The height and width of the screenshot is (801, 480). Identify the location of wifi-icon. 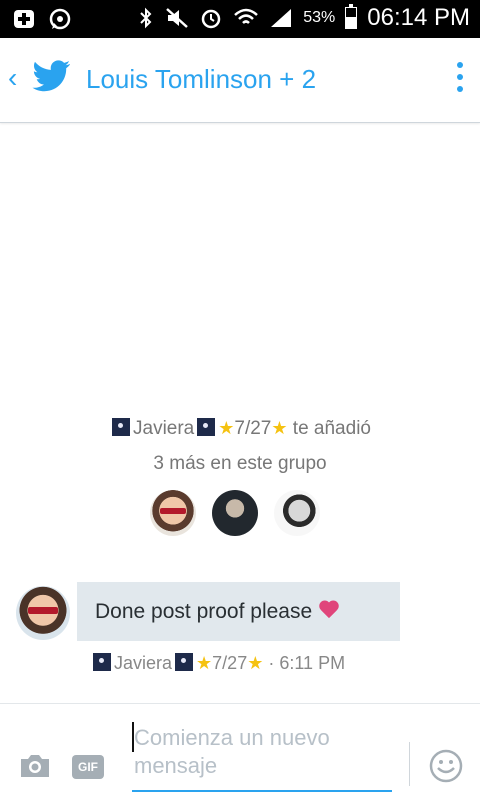
(246, 16).